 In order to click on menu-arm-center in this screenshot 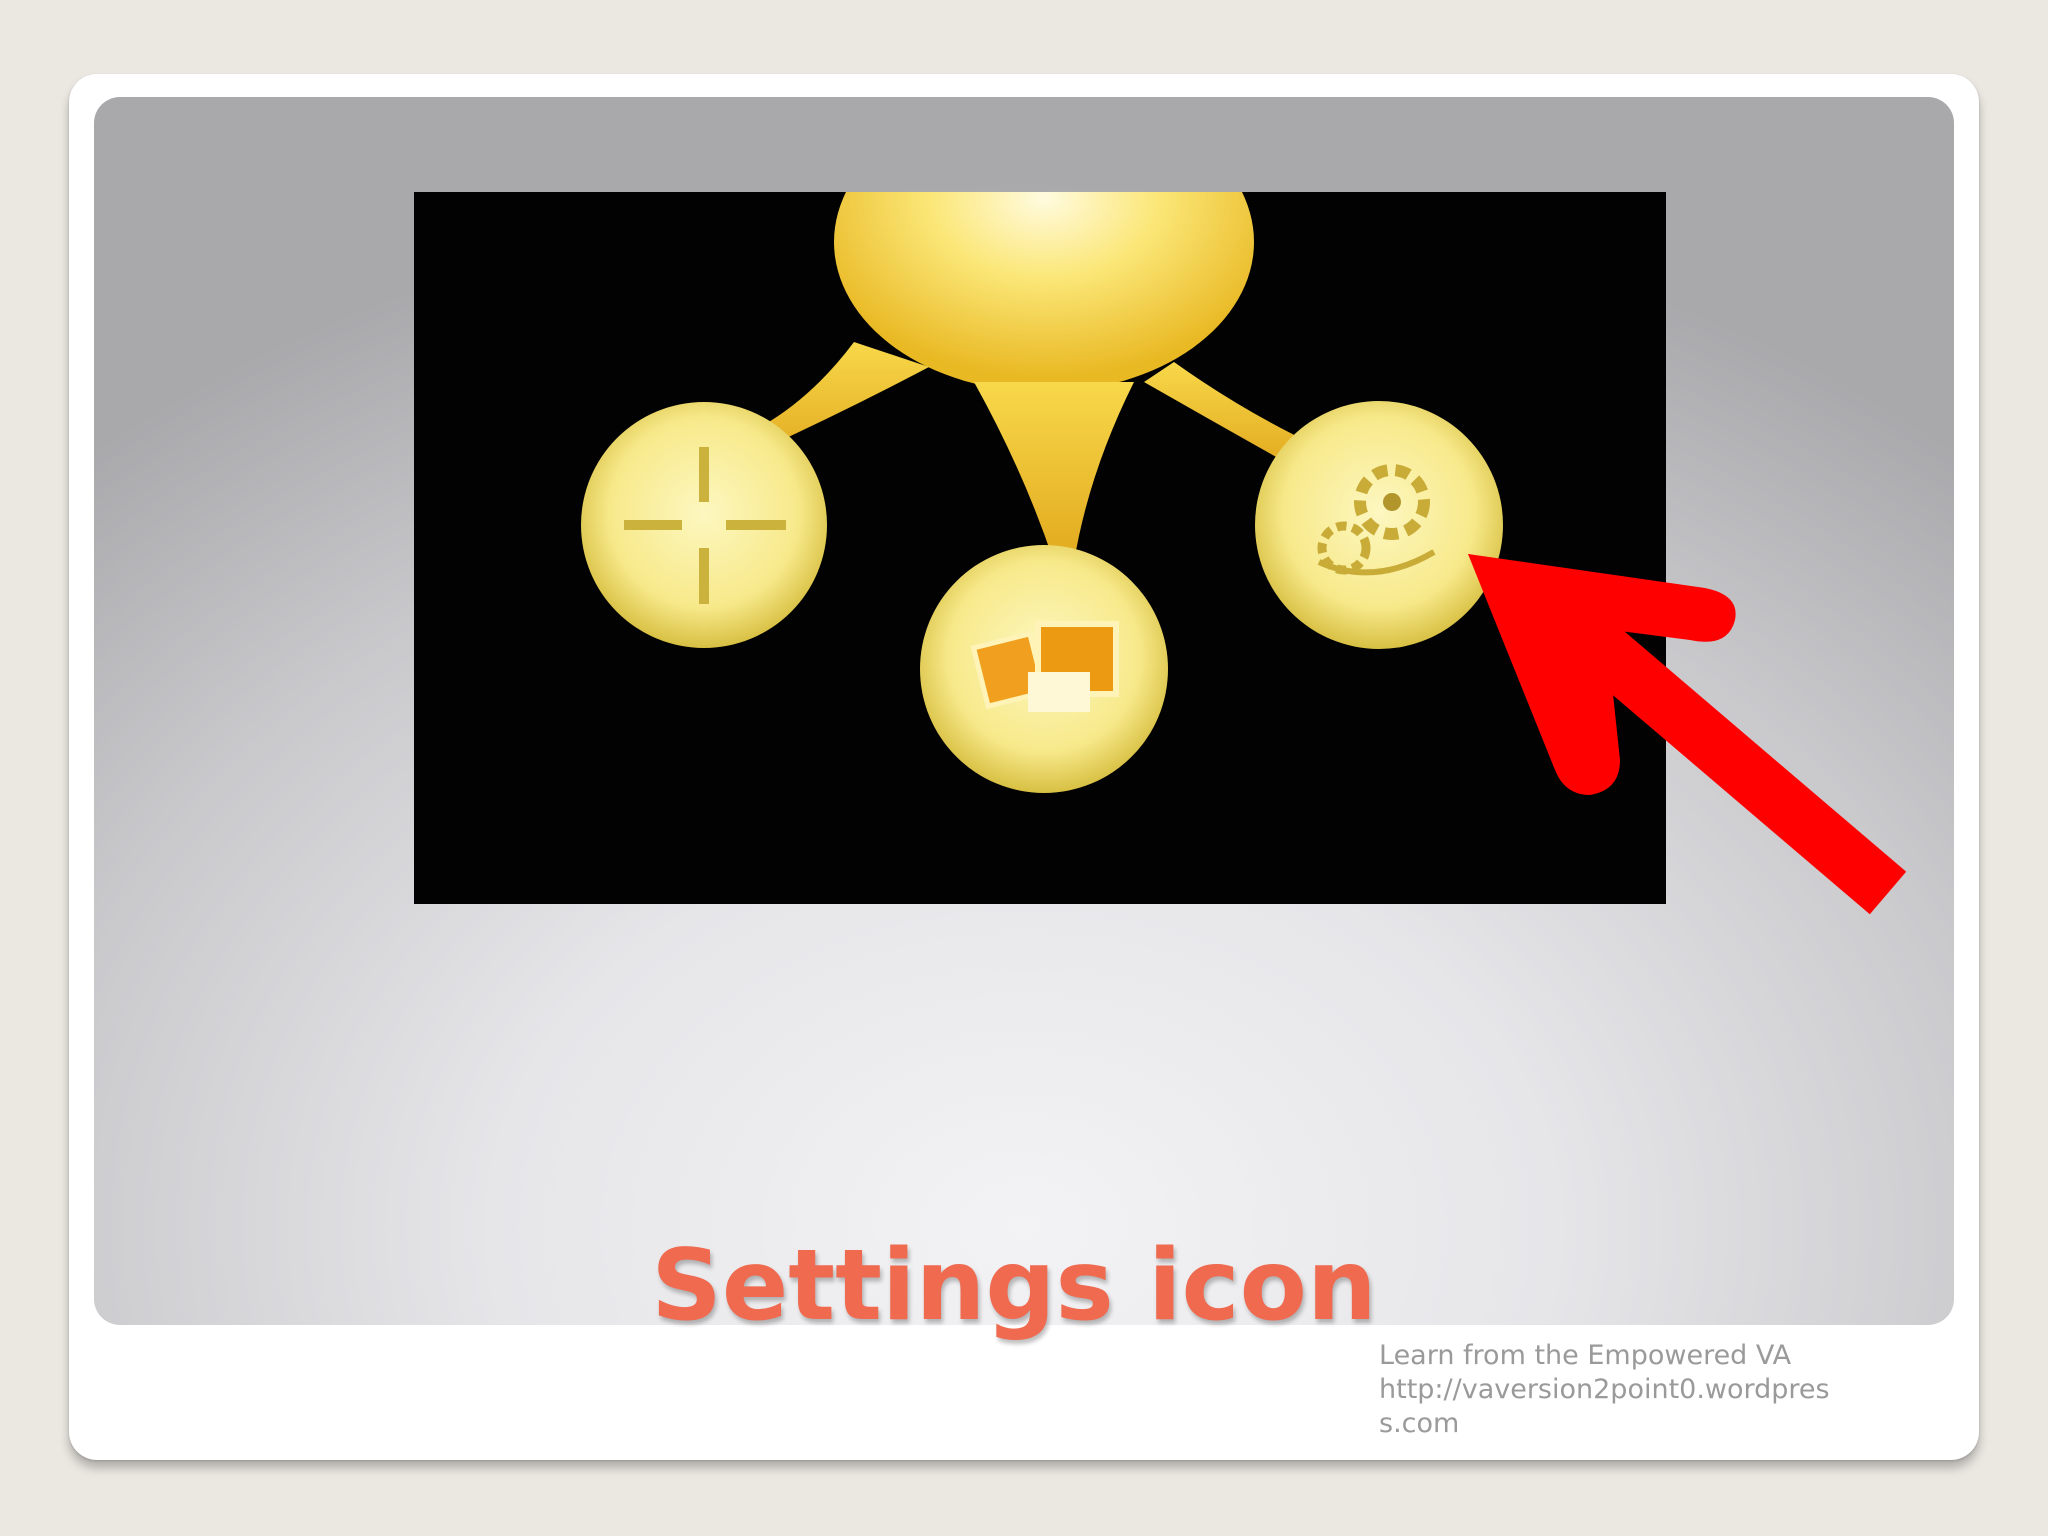, I will do `click(1054, 472)`.